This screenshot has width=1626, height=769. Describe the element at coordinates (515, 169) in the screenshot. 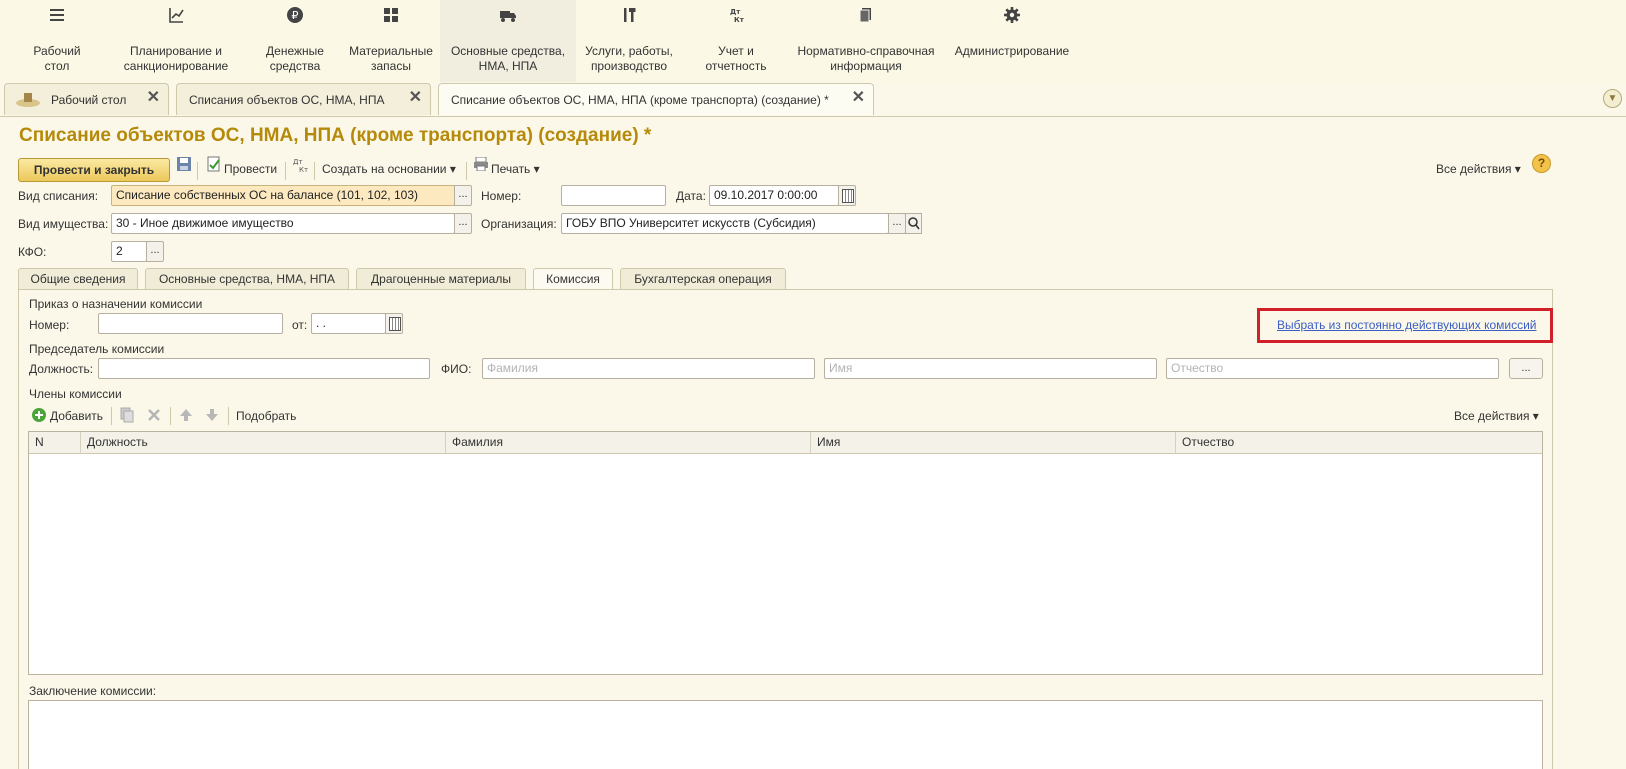

I see `print-button: Печать ▾` at that location.